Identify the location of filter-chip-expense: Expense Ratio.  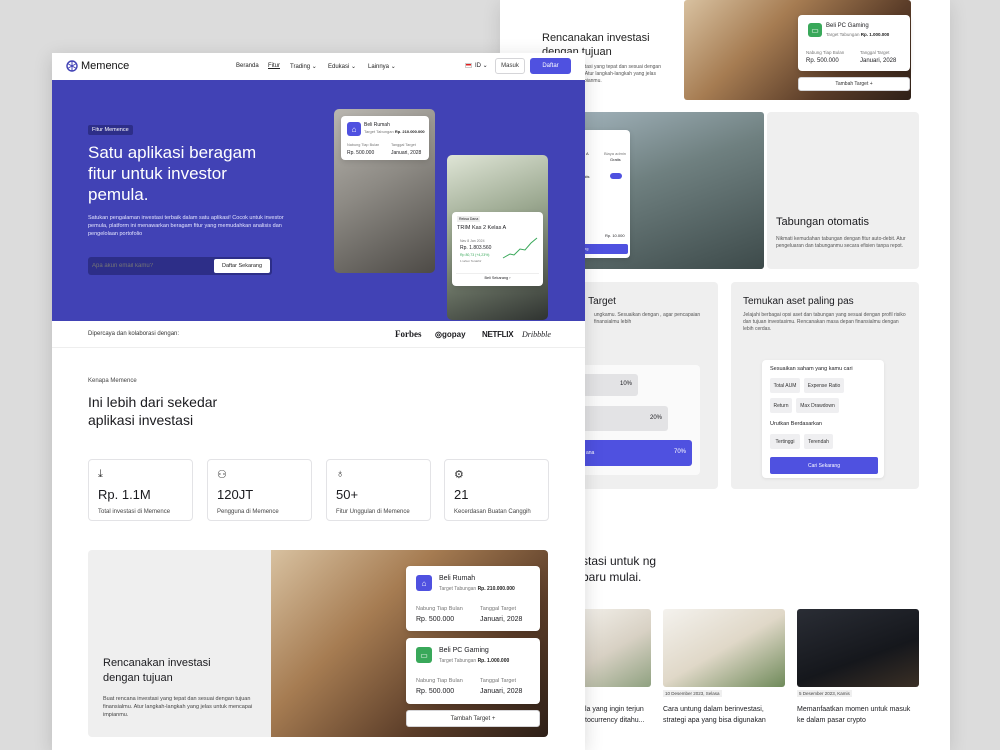
(824, 385).